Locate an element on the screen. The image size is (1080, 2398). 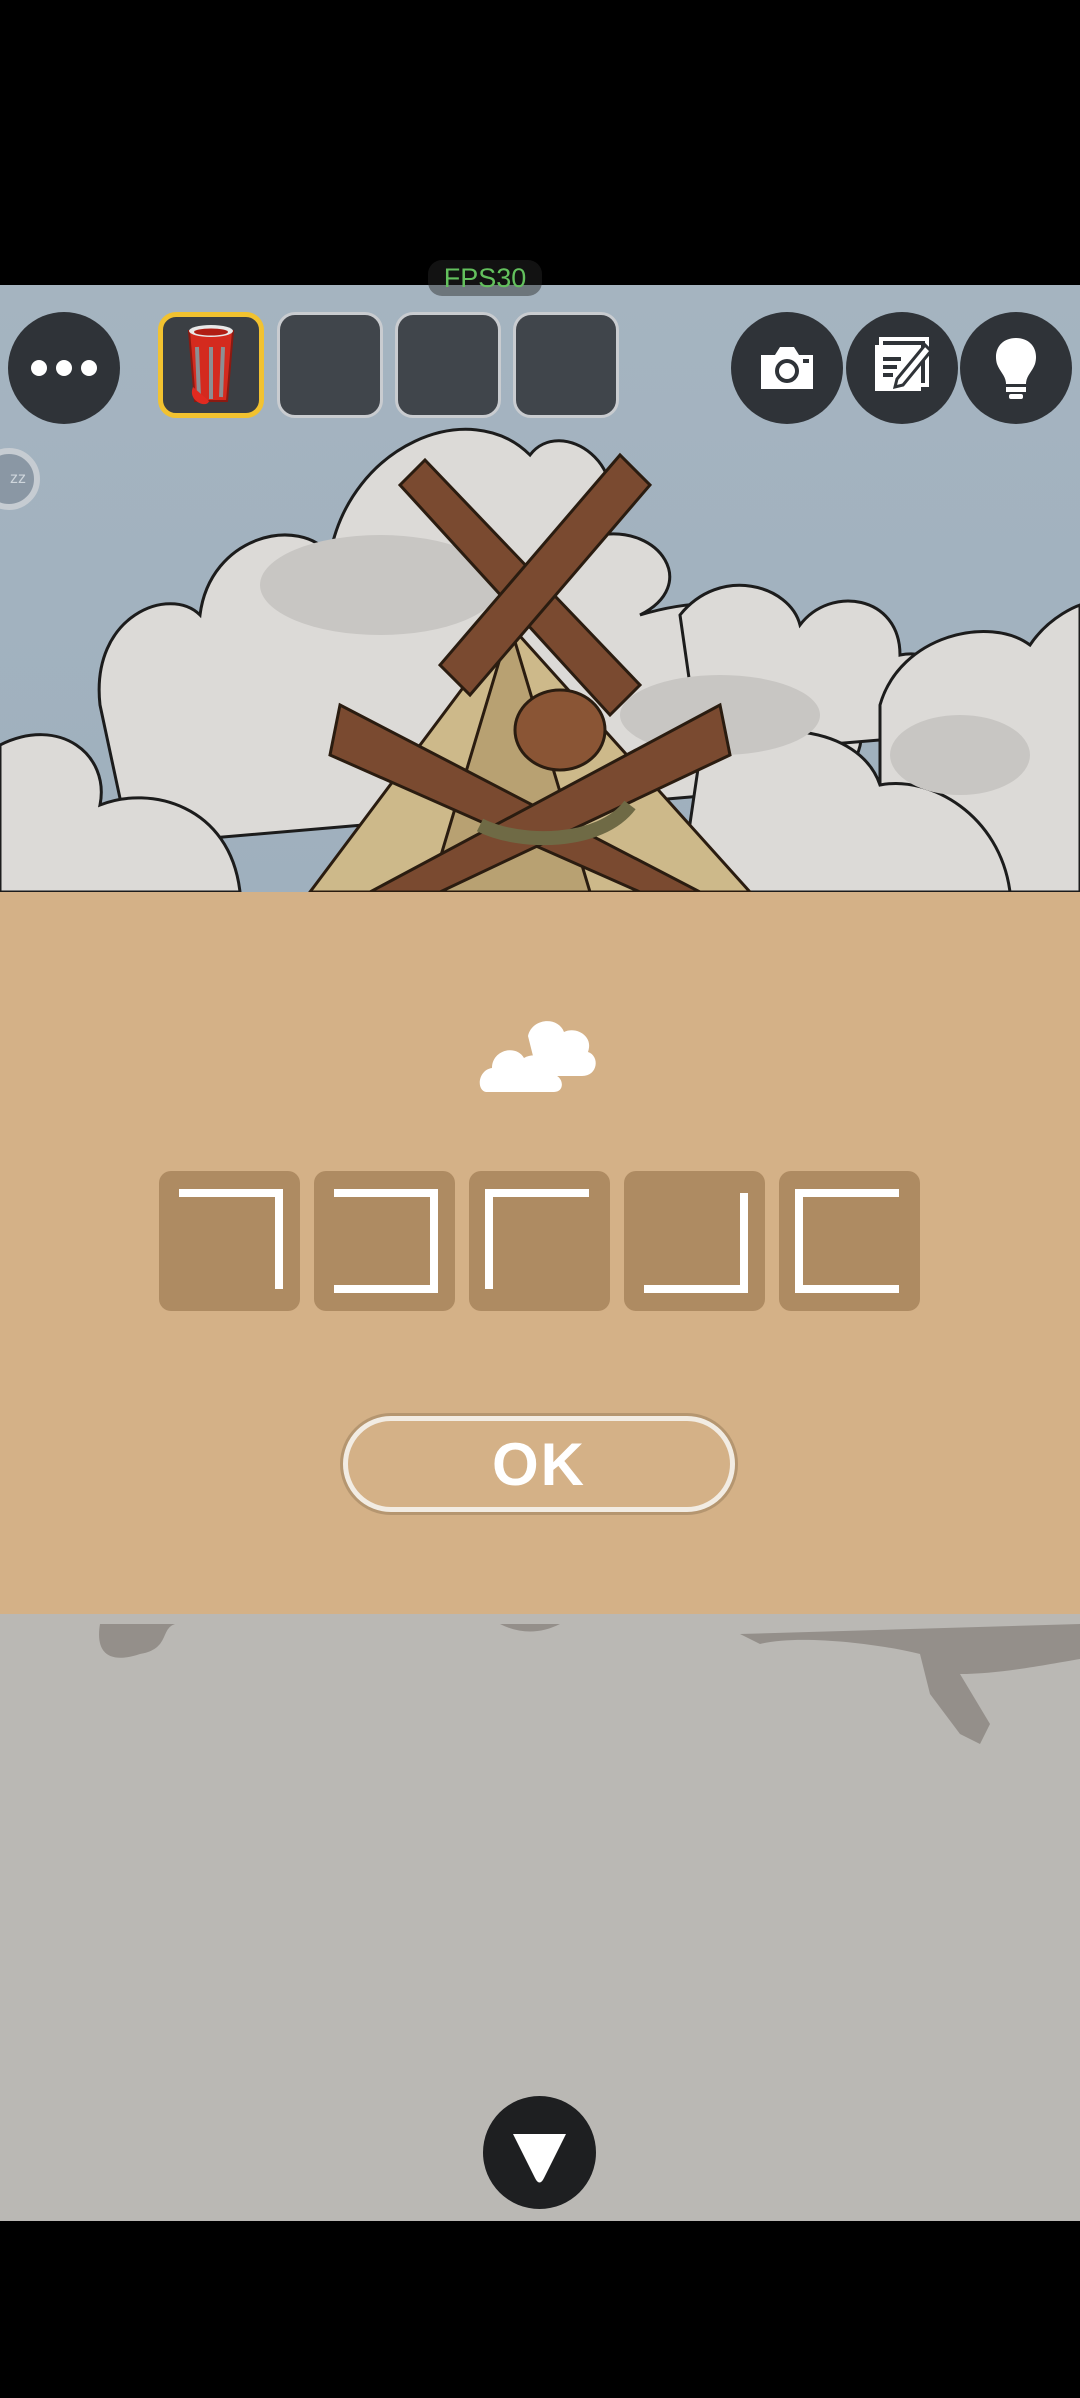
menu-button is located at coordinates (64, 368).